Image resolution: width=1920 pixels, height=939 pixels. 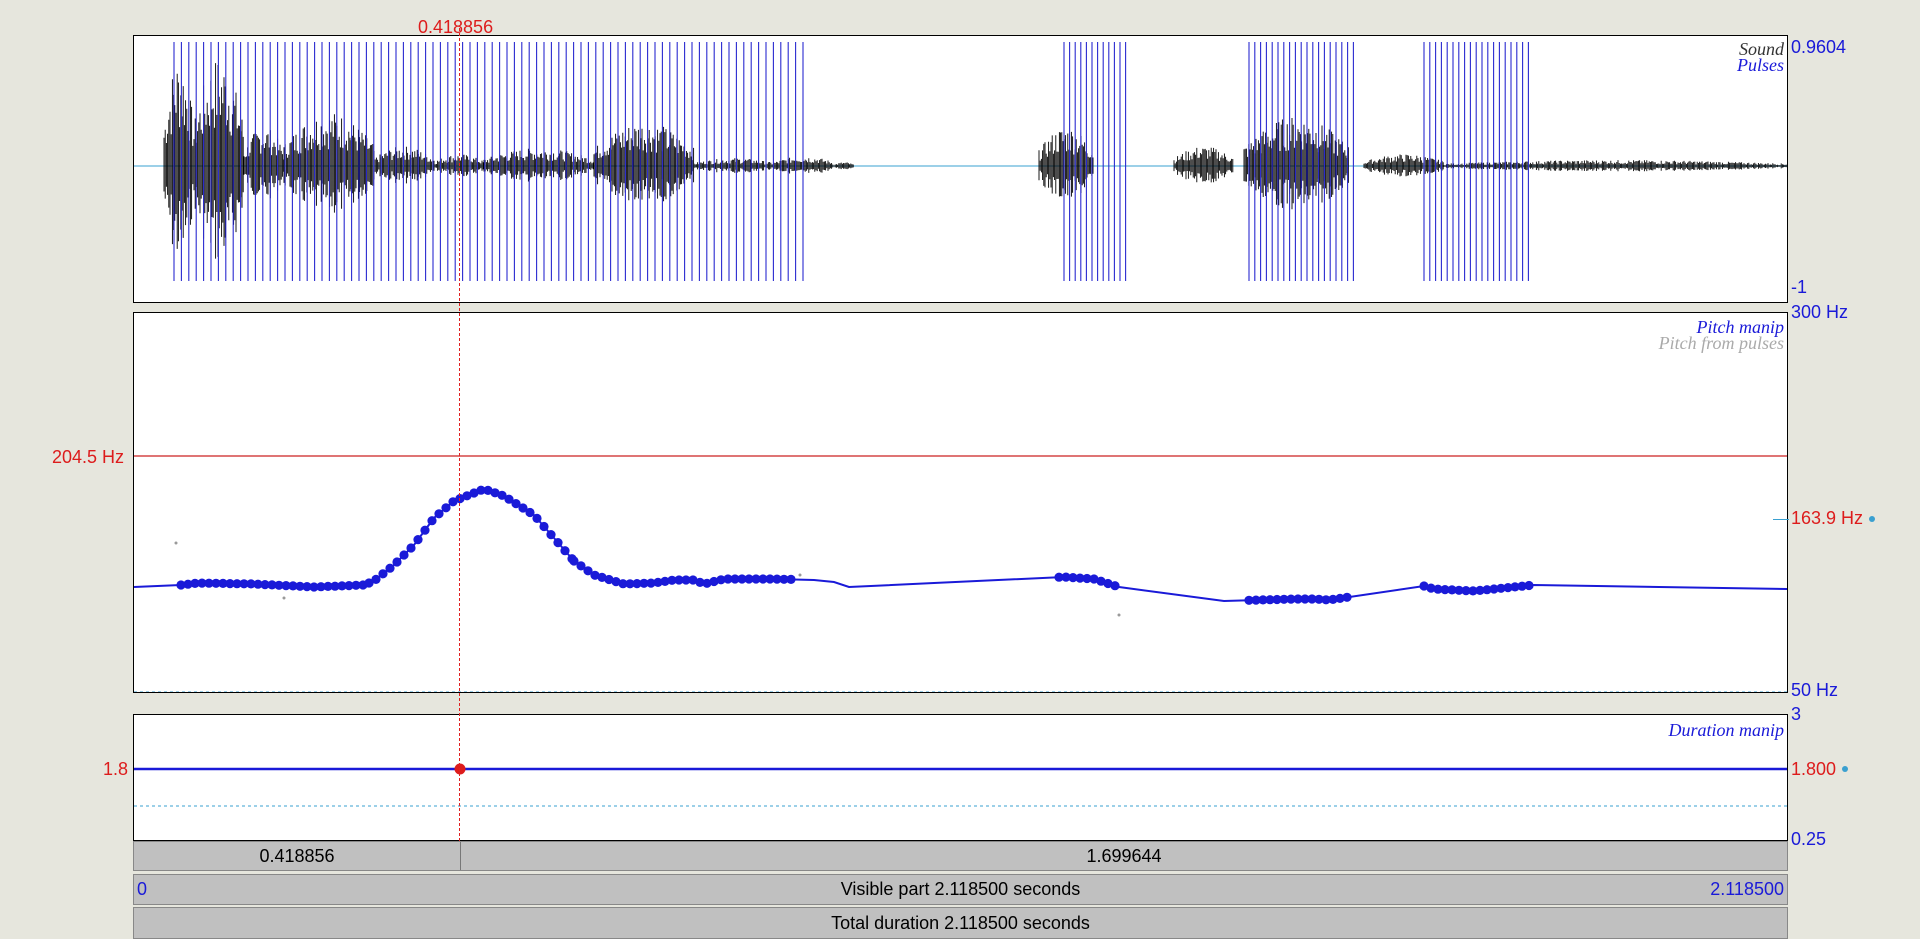 I want to click on pulses-tier-label: Pulses, so click(x=1760, y=65).